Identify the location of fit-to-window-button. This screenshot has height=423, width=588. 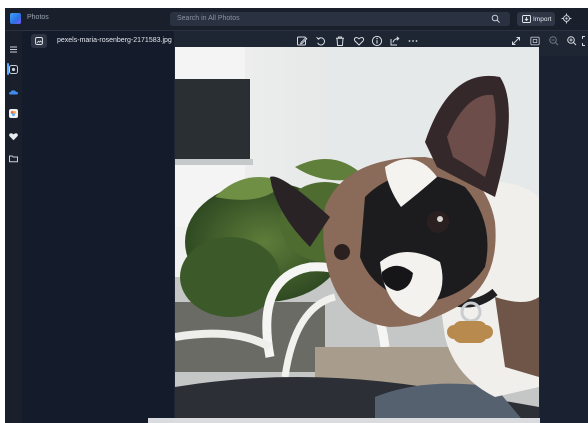
(535, 41).